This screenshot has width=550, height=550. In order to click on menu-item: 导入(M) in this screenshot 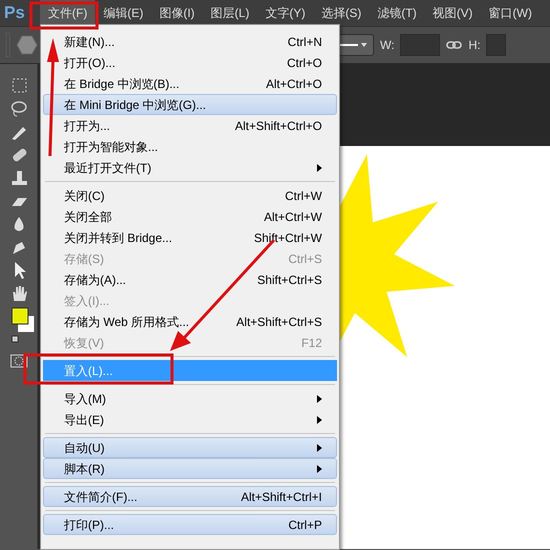, I will do `click(190, 398)`.